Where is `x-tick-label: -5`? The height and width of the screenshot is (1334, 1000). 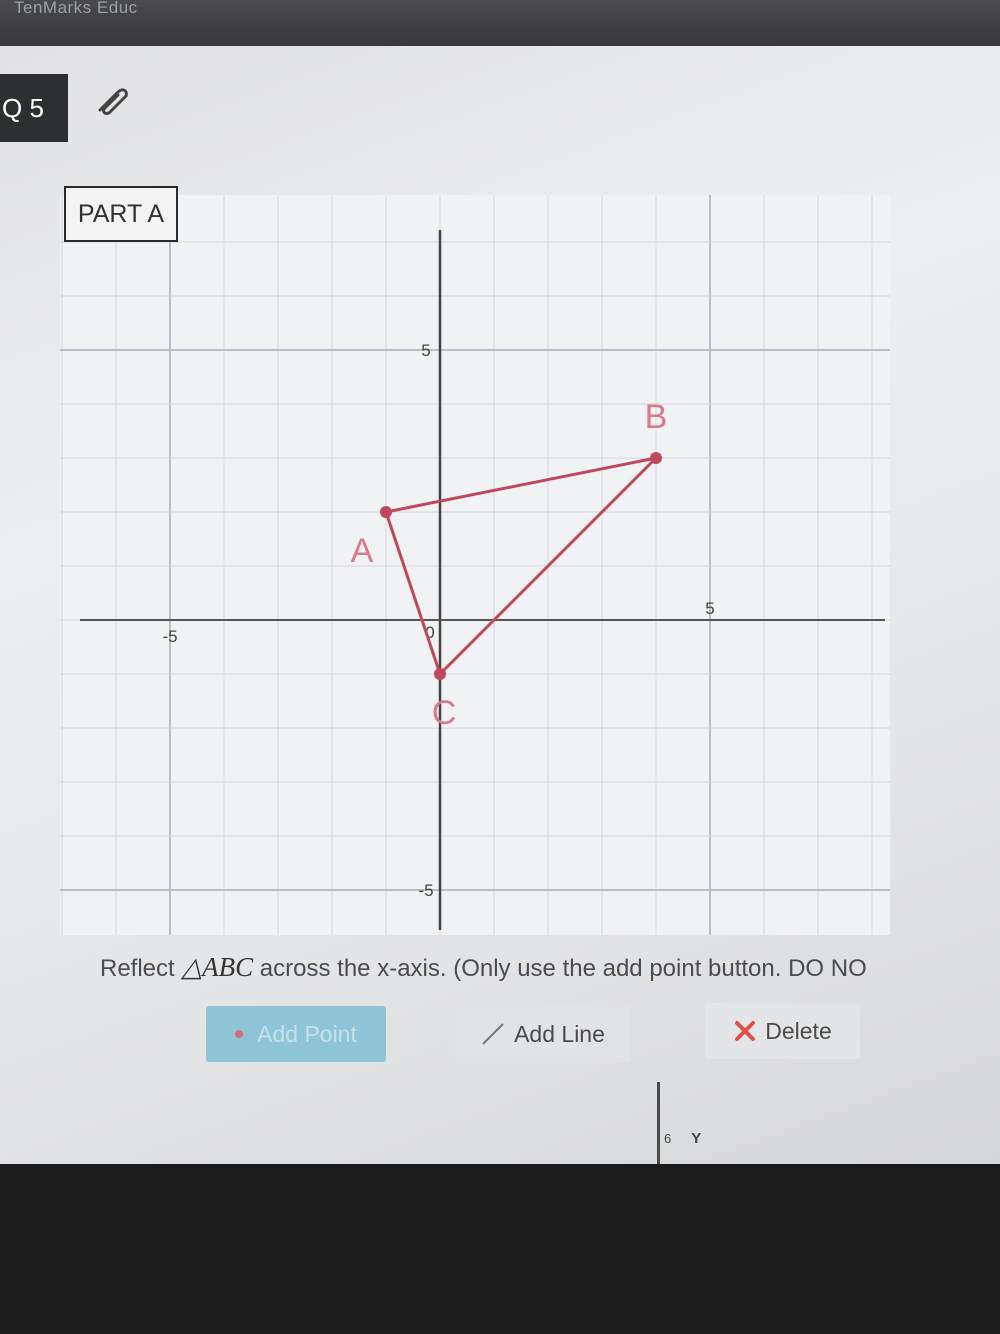 x-tick-label: -5 is located at coordinates (169, 636).